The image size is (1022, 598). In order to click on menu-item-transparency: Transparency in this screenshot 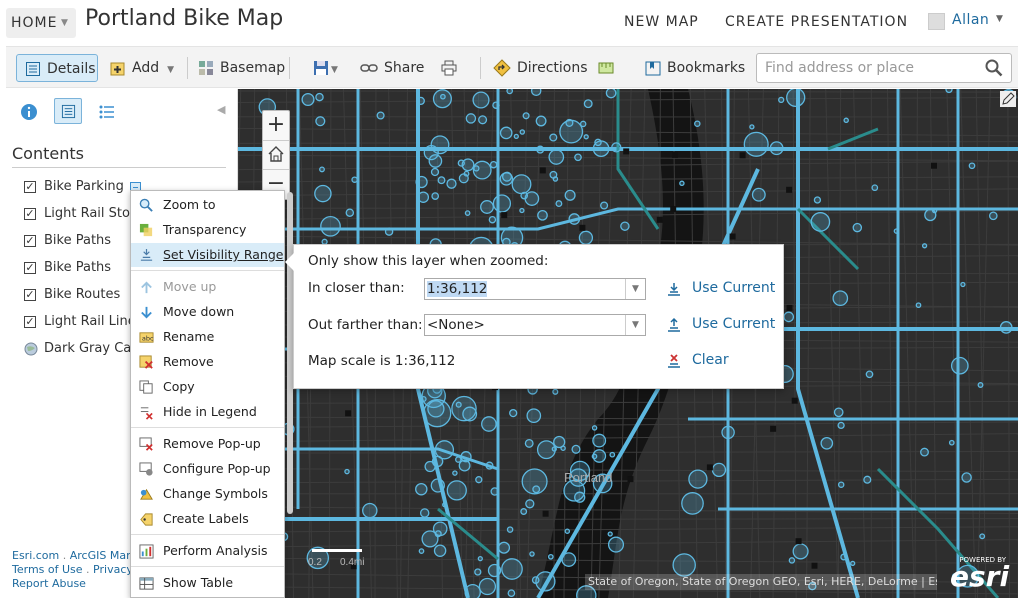, I will do `click(207, 230)`.